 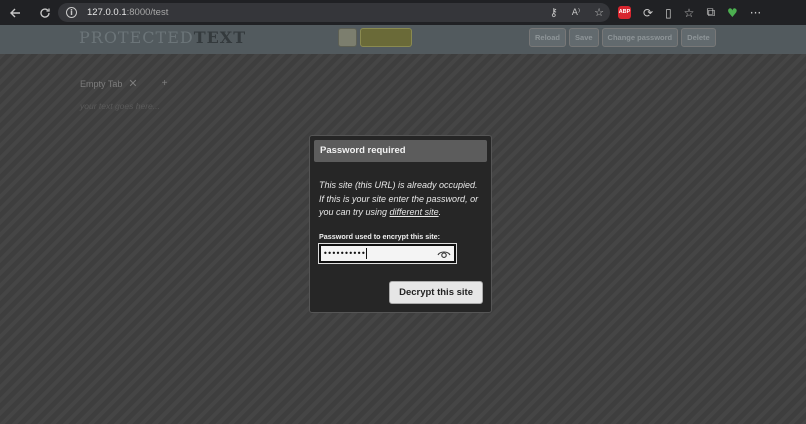 I want to click on promo-badge, so click(x=386, y=37).